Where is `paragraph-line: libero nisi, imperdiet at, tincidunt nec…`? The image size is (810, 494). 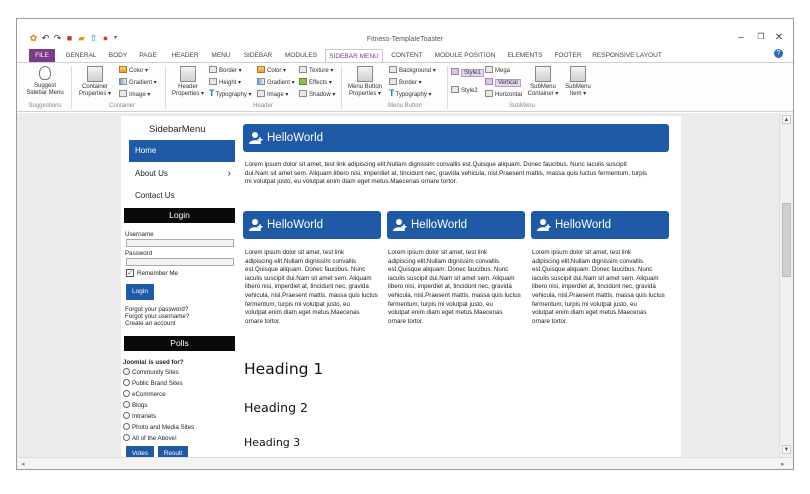 paragraph-line: libero nisi, imperdiet at, tincidunt nec… is located at coordinates (594, 287).